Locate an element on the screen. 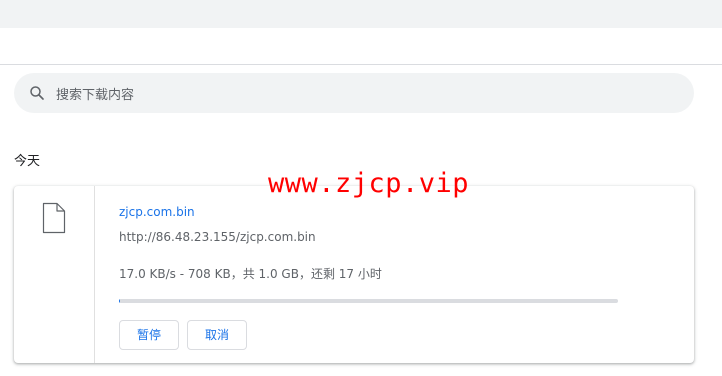 The image size is (722, 376). download-filename-link: zjcp.com.bin is located at coordinates (157, 212).